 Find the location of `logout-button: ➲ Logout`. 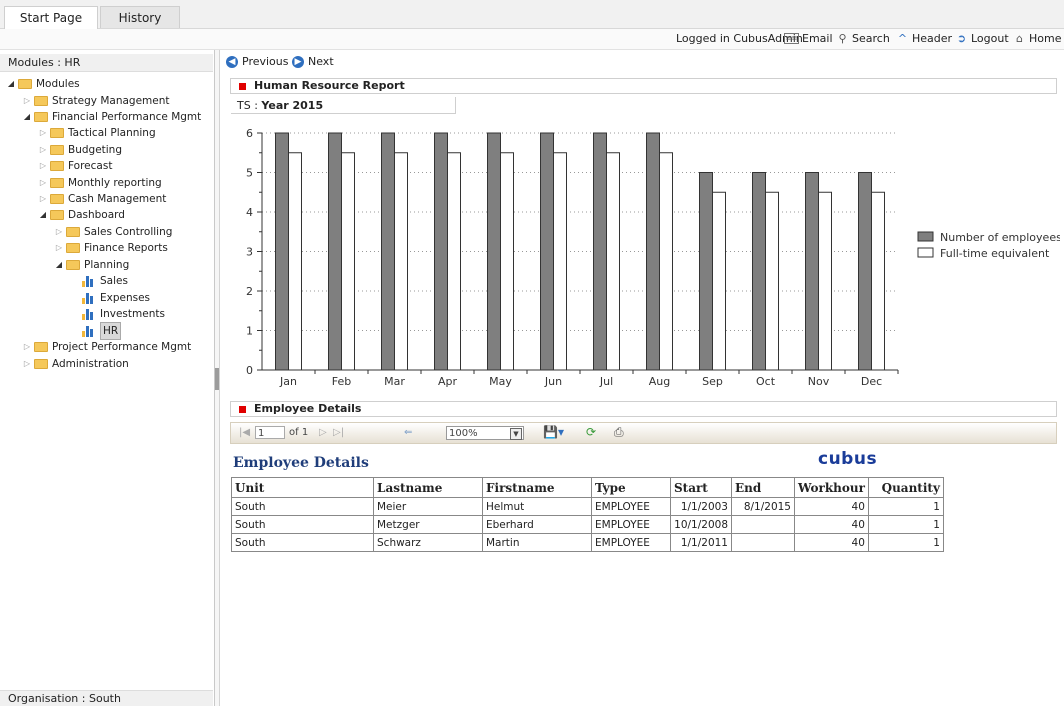

logout-button: ➲ Logout is located at coordinates (982, 38).